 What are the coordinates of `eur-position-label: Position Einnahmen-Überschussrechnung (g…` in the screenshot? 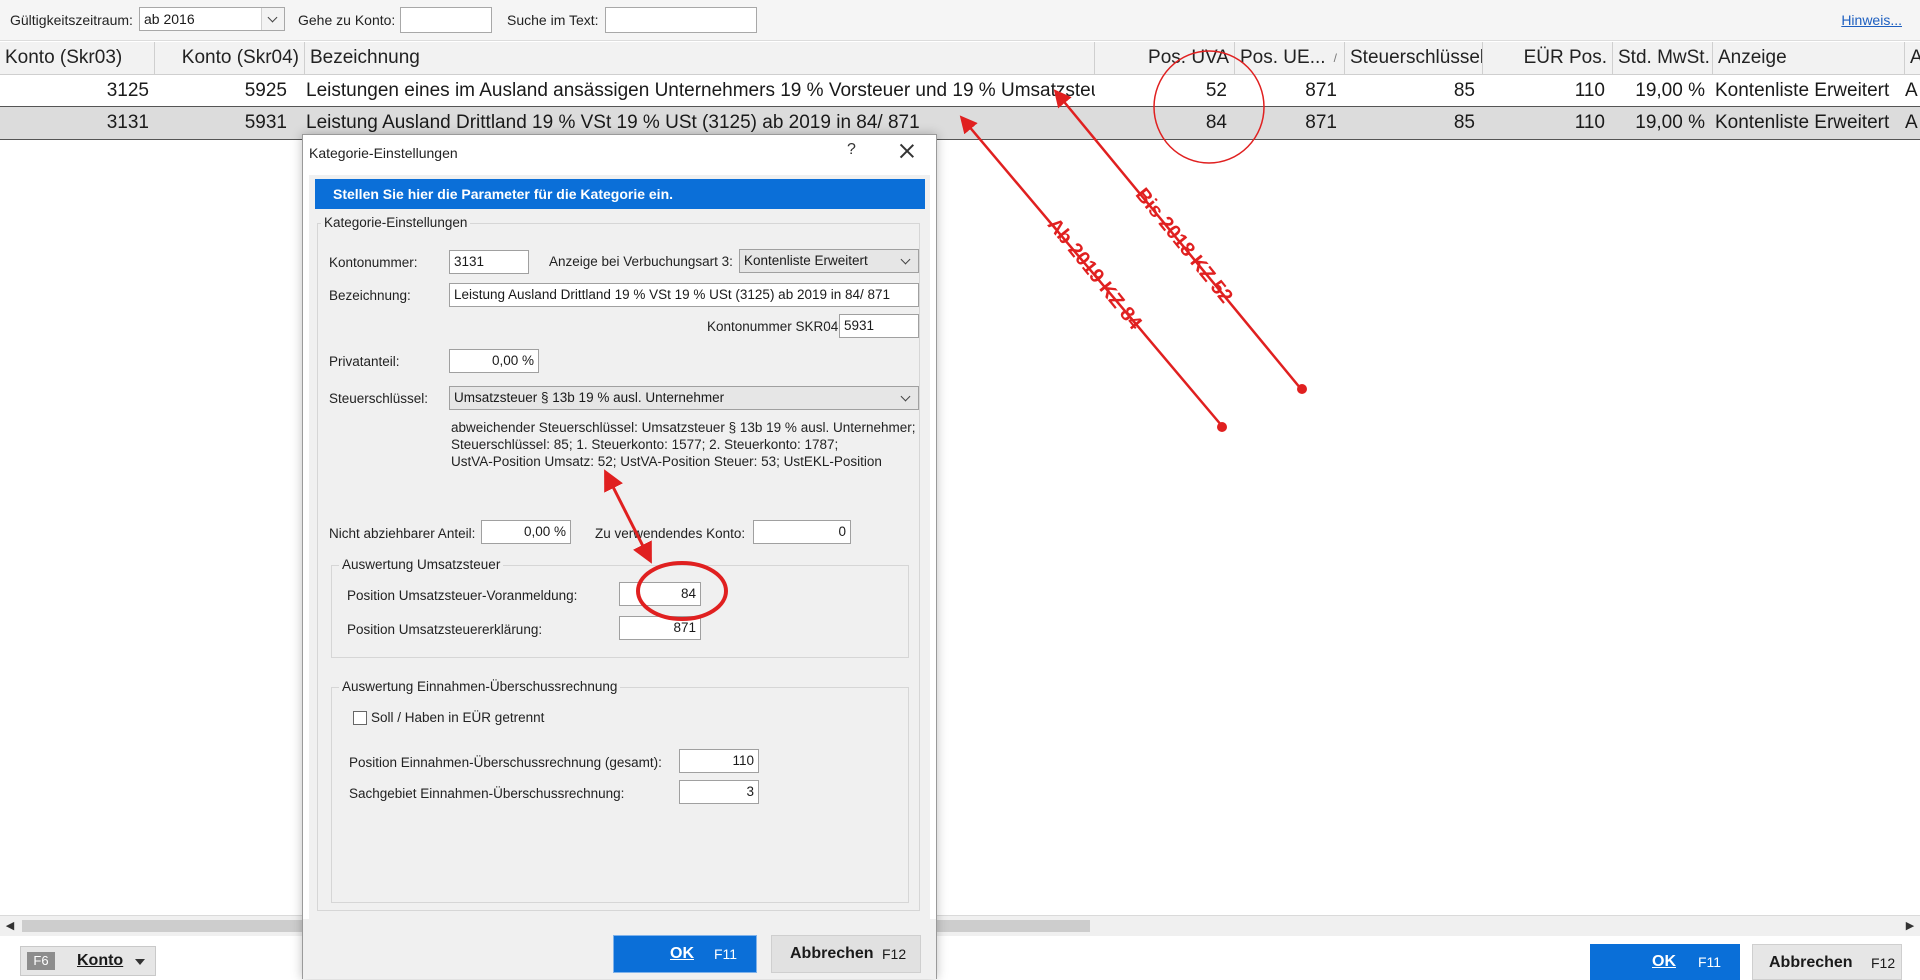 It's located at (505, 762).